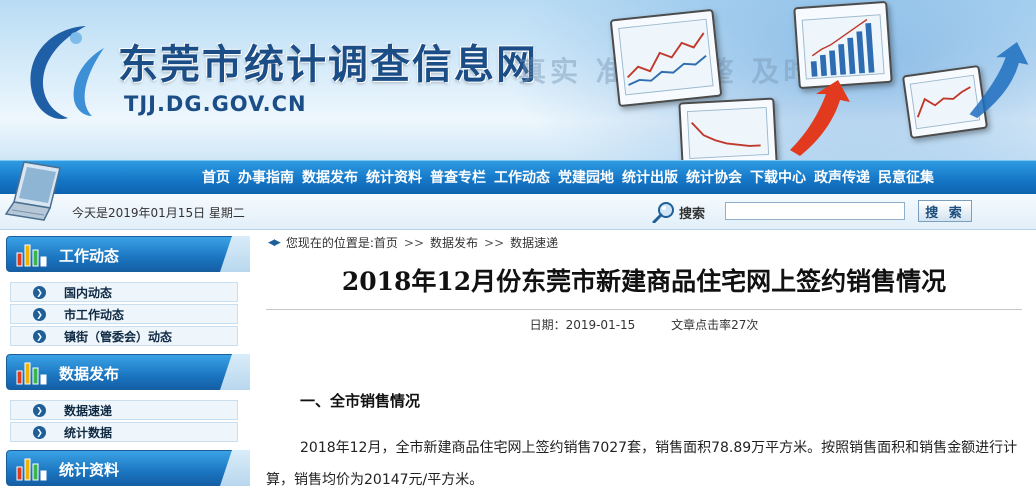 Image resolution: width=1036 pixels, height=502 pixels. What do you see at coordinates (118, 336) in the screenshot?
I see `sidebar-item-label: 镇街（管委会）动态` at bounding box center [118, 336].